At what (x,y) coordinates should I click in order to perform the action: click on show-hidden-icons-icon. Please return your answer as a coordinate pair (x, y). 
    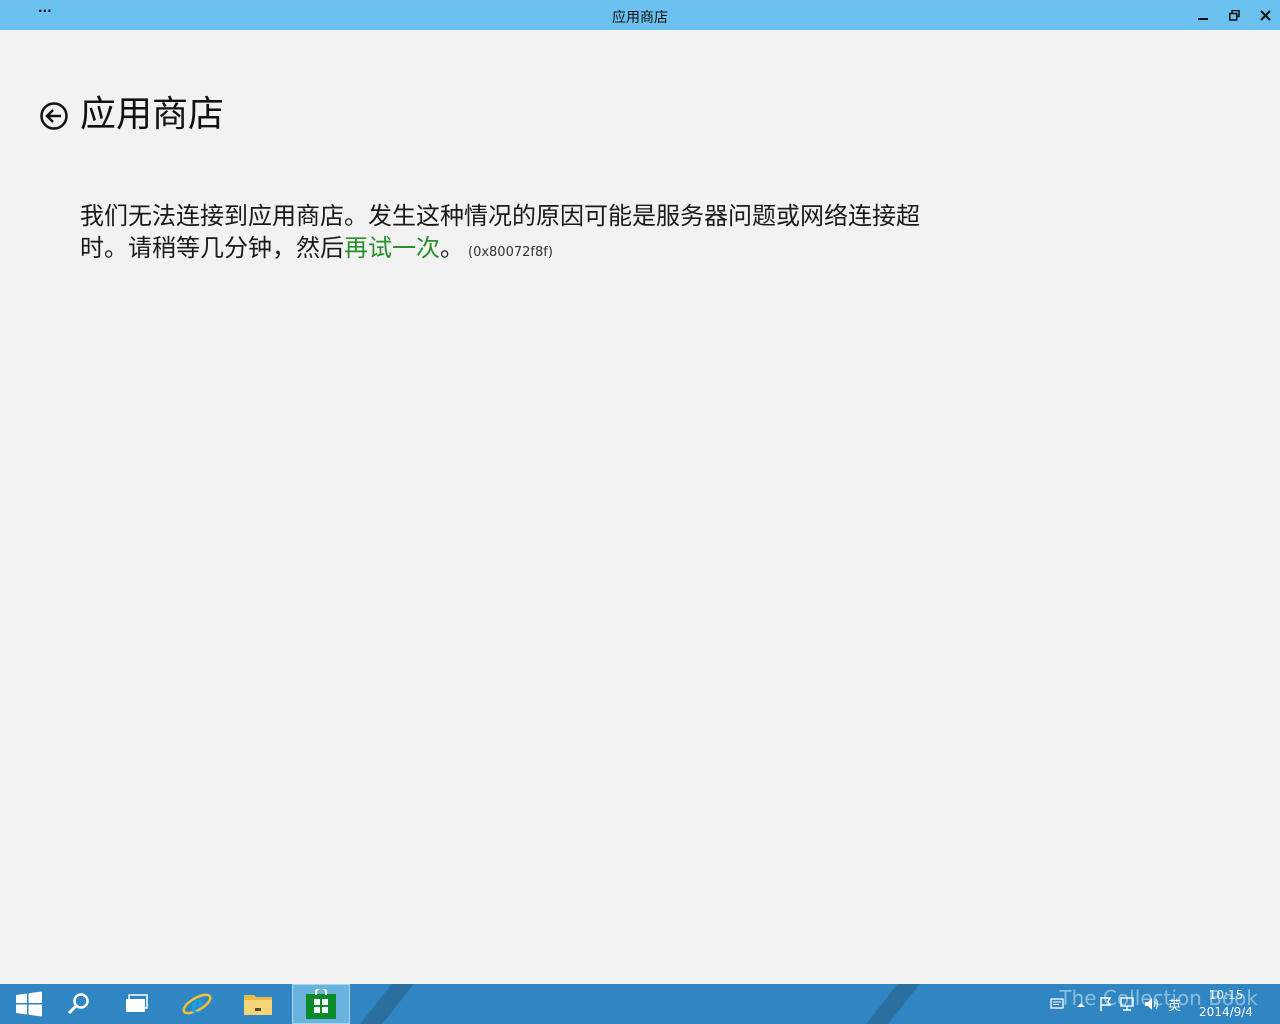
    Looking at the image, I should click on (1081, 1005).